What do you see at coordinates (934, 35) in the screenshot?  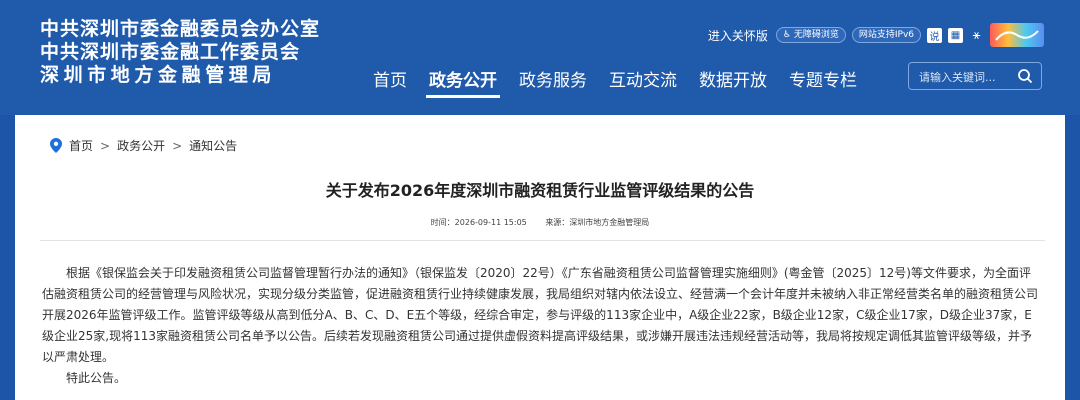 I see `app-icon: 说` at bounding box center [934, 35].